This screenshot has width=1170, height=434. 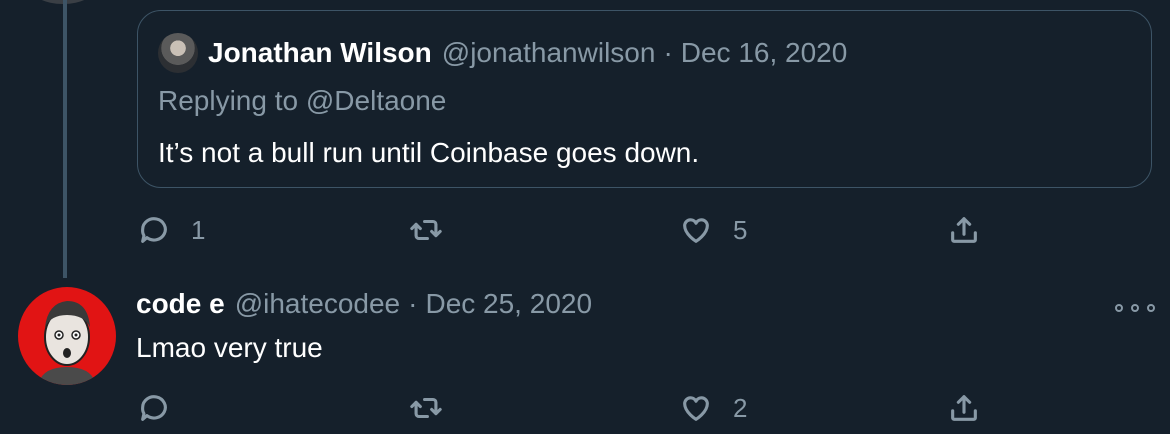 I want to click on tweet-date: Dec 16, 2020, so click(x=764, y=53).